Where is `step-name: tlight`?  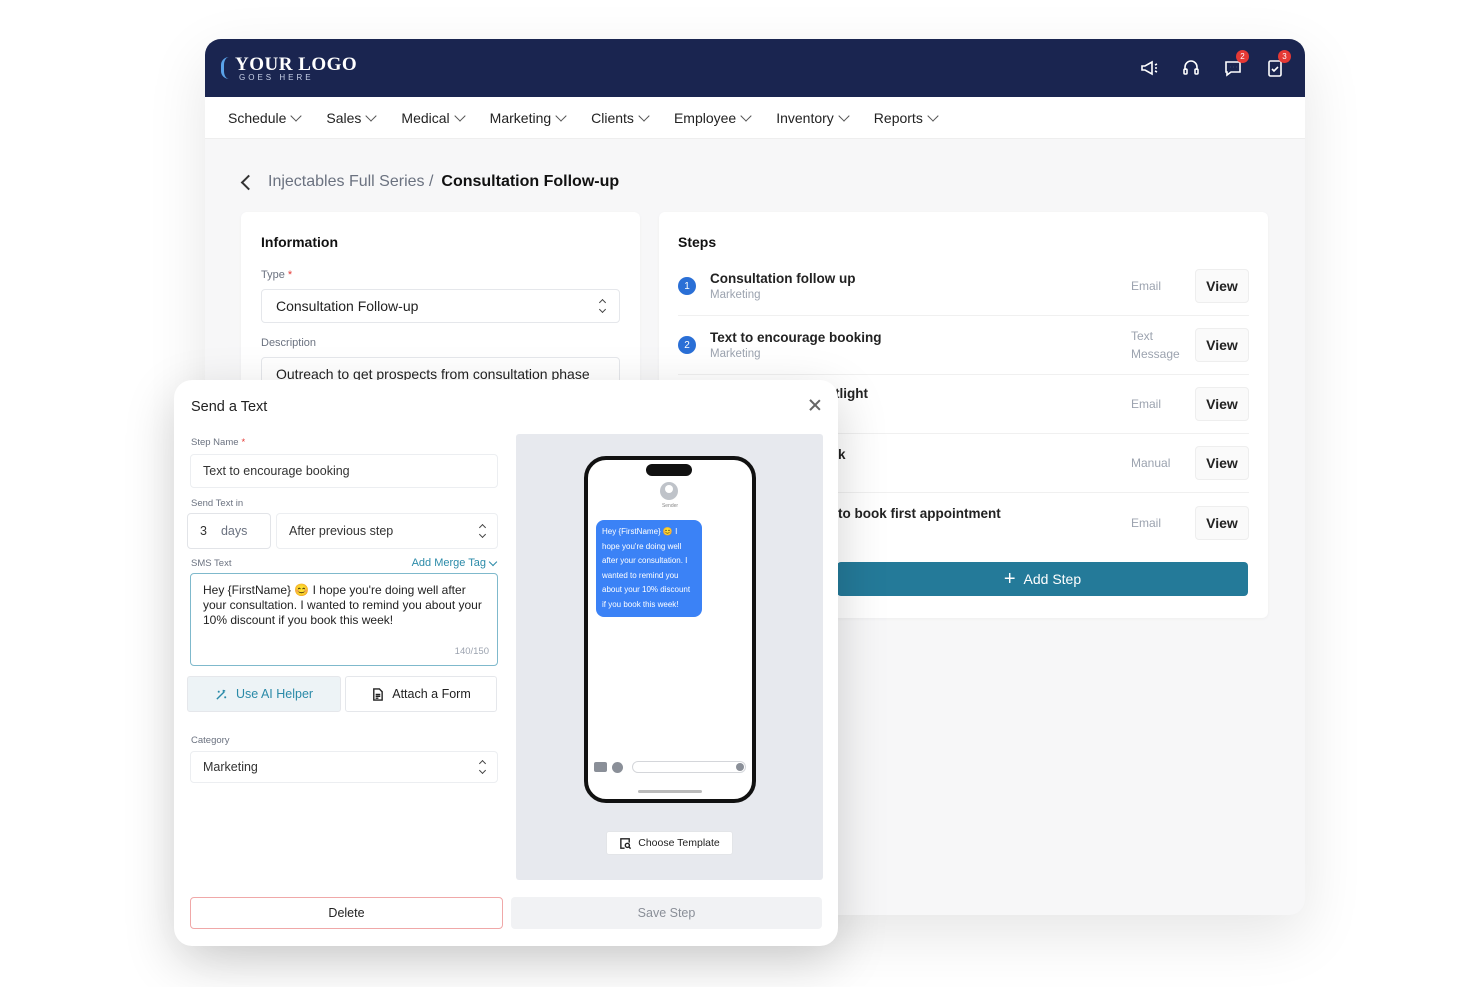 step-name: tlight is located at coordinates (851, 393).